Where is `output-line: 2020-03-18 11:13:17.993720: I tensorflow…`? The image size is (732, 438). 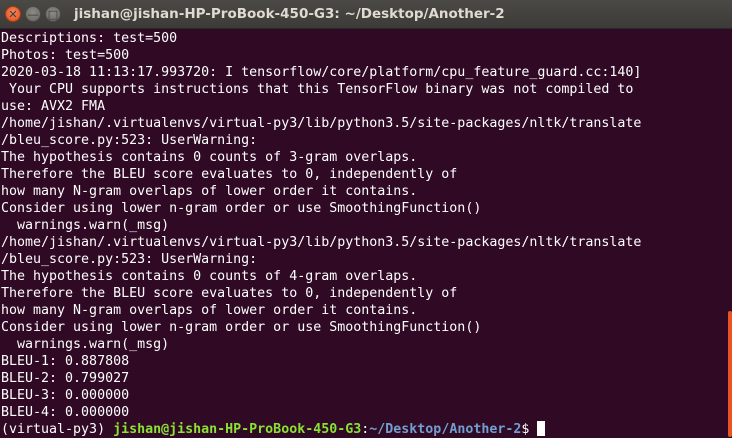
output-line: 2020-03-18 11:13:17.993720: I tensorflow… is located at coordinates (321, 72).